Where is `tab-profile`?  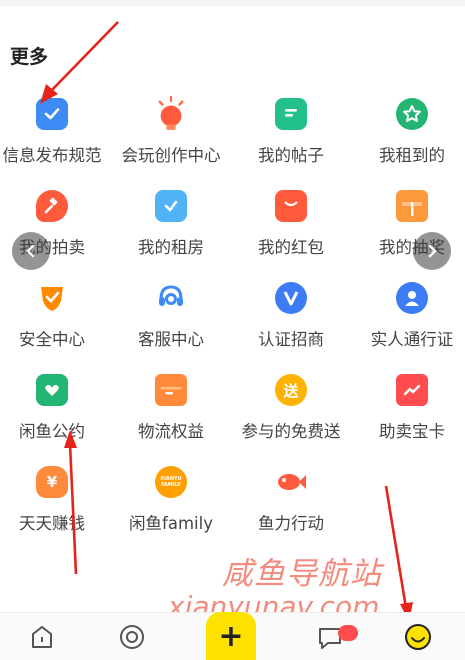 tab-profile is located at coordinates (419, 638).